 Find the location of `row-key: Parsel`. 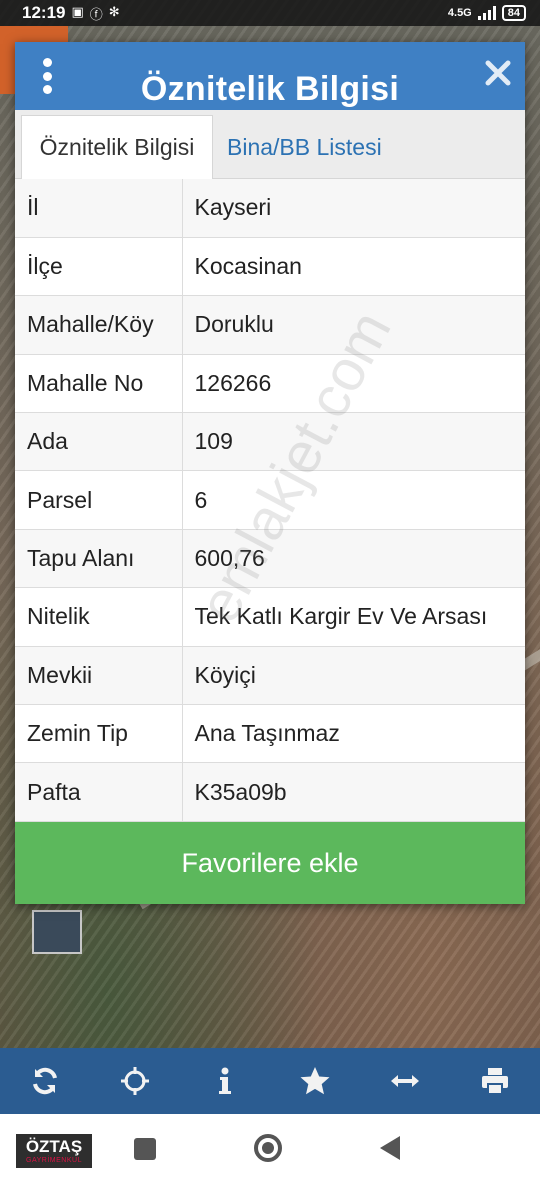

row-key: Parsel is located at coordinates (99, 500).